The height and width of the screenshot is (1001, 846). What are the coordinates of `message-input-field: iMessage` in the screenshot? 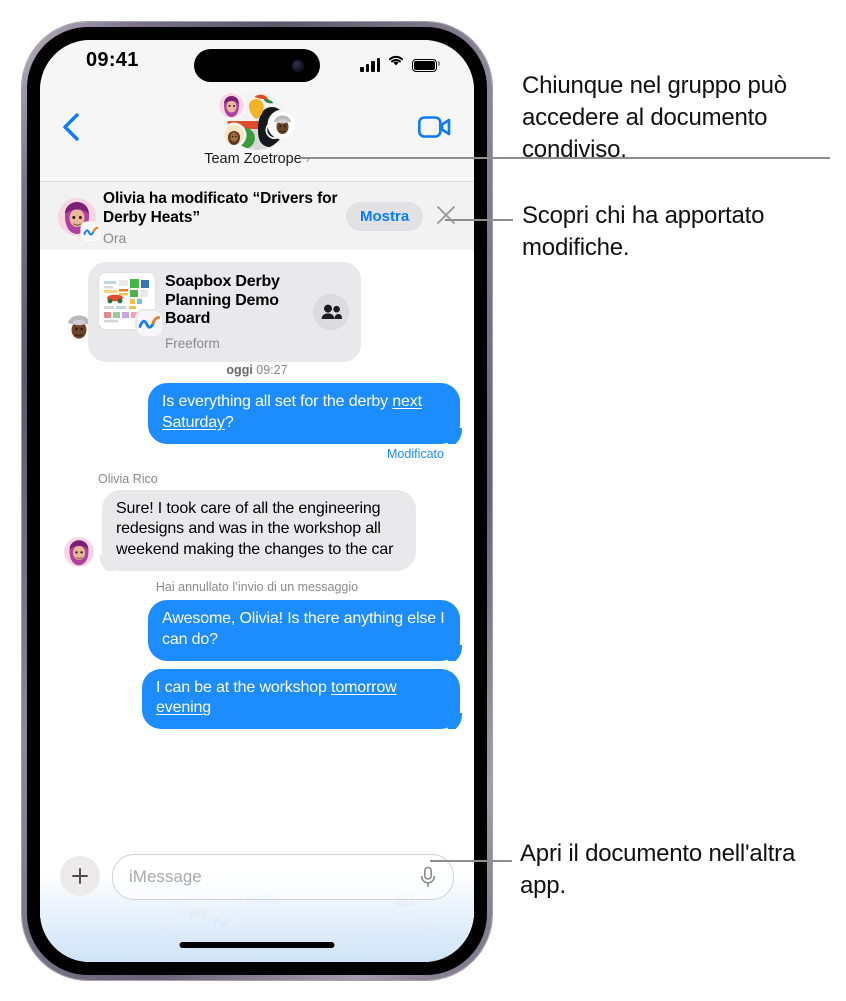 It's located at (283, 877).